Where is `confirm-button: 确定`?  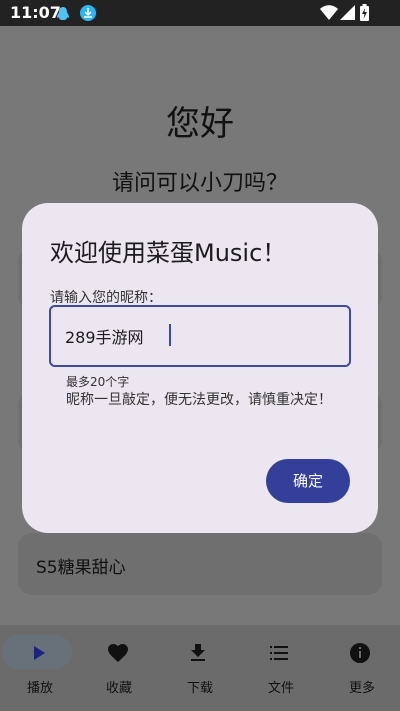 confirm-button: 确定 is located at coordinates (308, 481).